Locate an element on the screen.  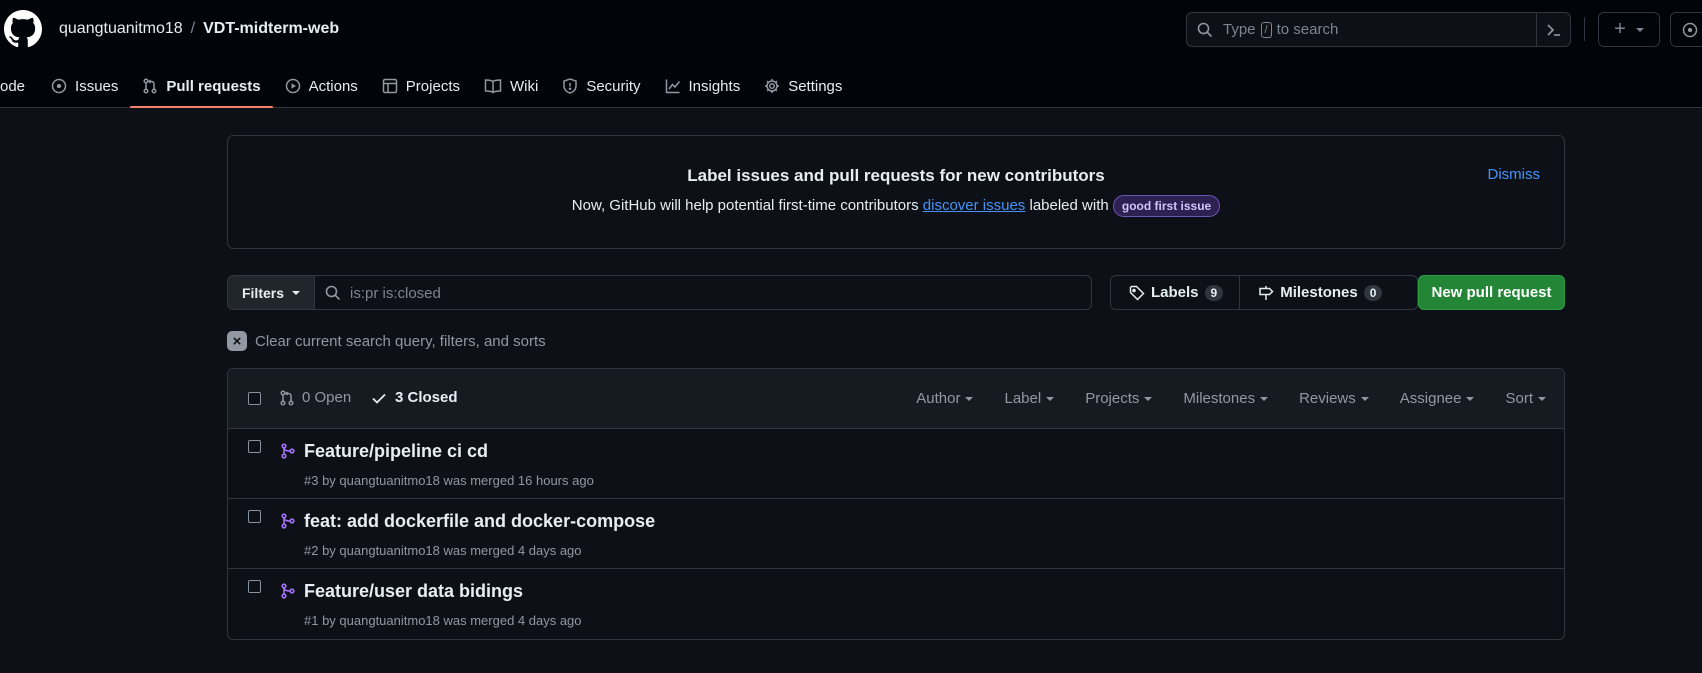
github-logo-icon is located at coordinates (23, 29).